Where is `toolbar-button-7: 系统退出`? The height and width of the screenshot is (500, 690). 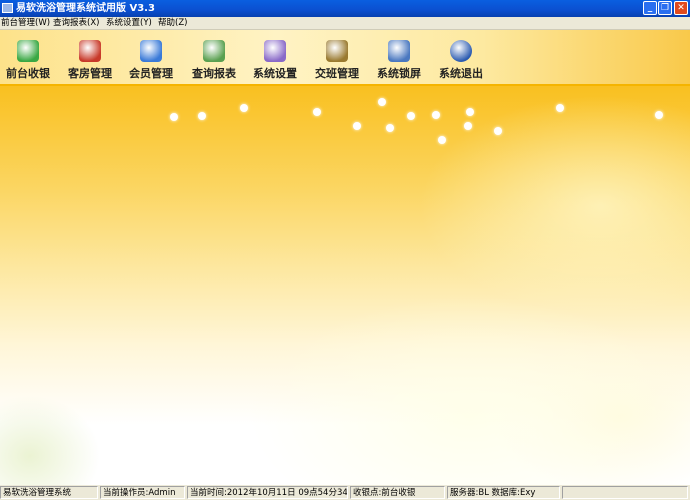
toolbar-button-7: 系统退出 is located at coordinates (461, 58).